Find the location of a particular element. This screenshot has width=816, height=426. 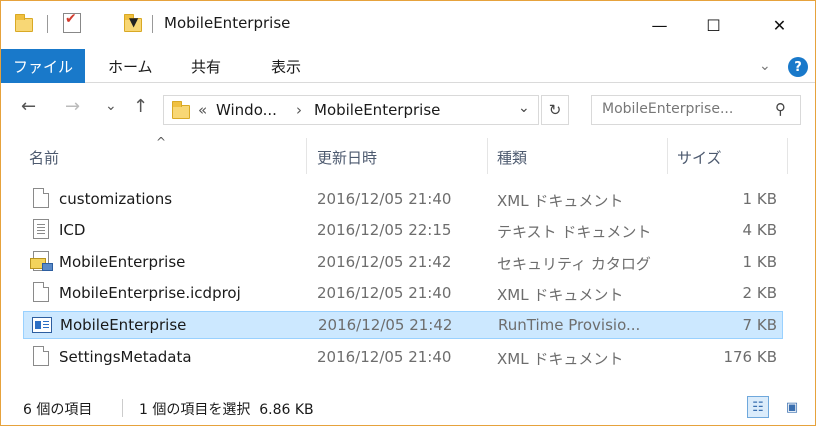

search-icon: ⚲ is located at coordinates (780, 109).